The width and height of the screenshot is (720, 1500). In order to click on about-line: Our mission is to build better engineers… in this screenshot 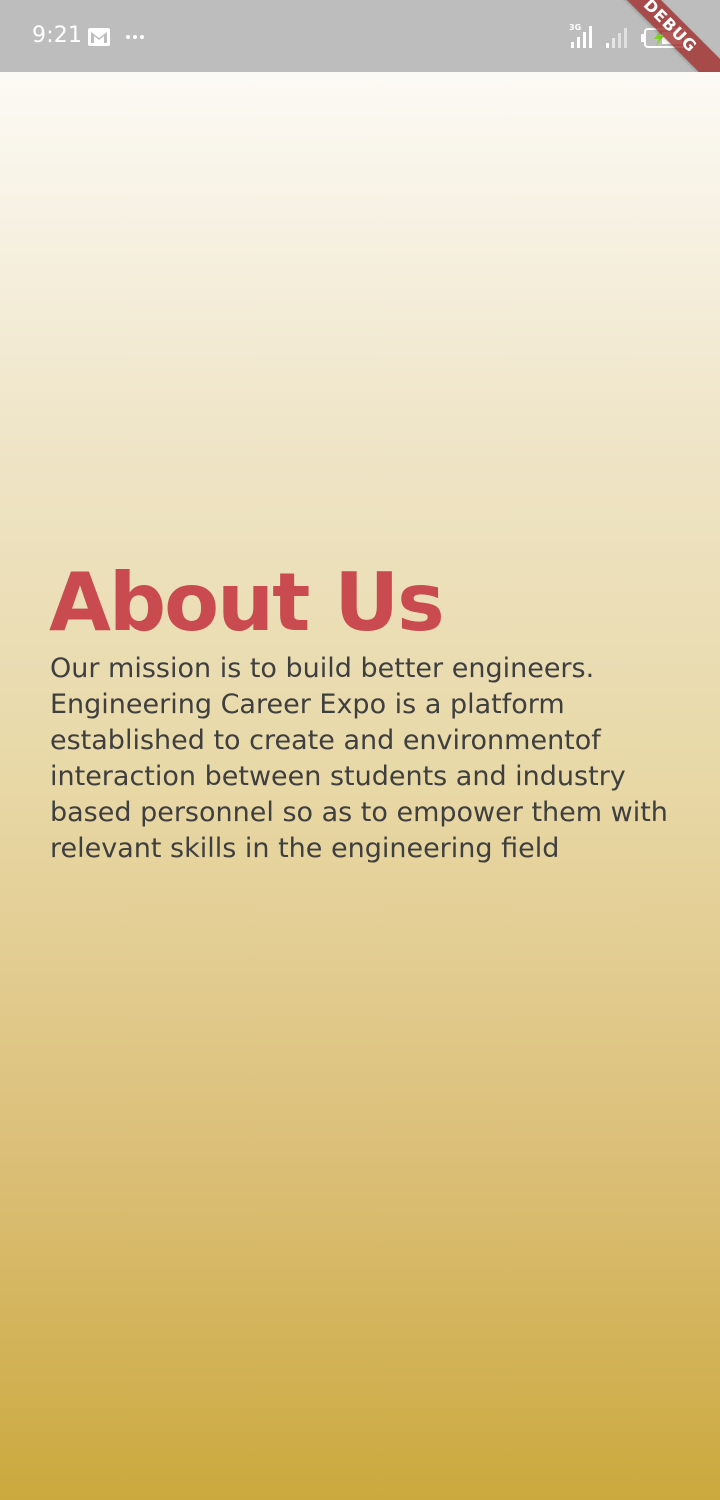, I will do `click(322, 668)`.